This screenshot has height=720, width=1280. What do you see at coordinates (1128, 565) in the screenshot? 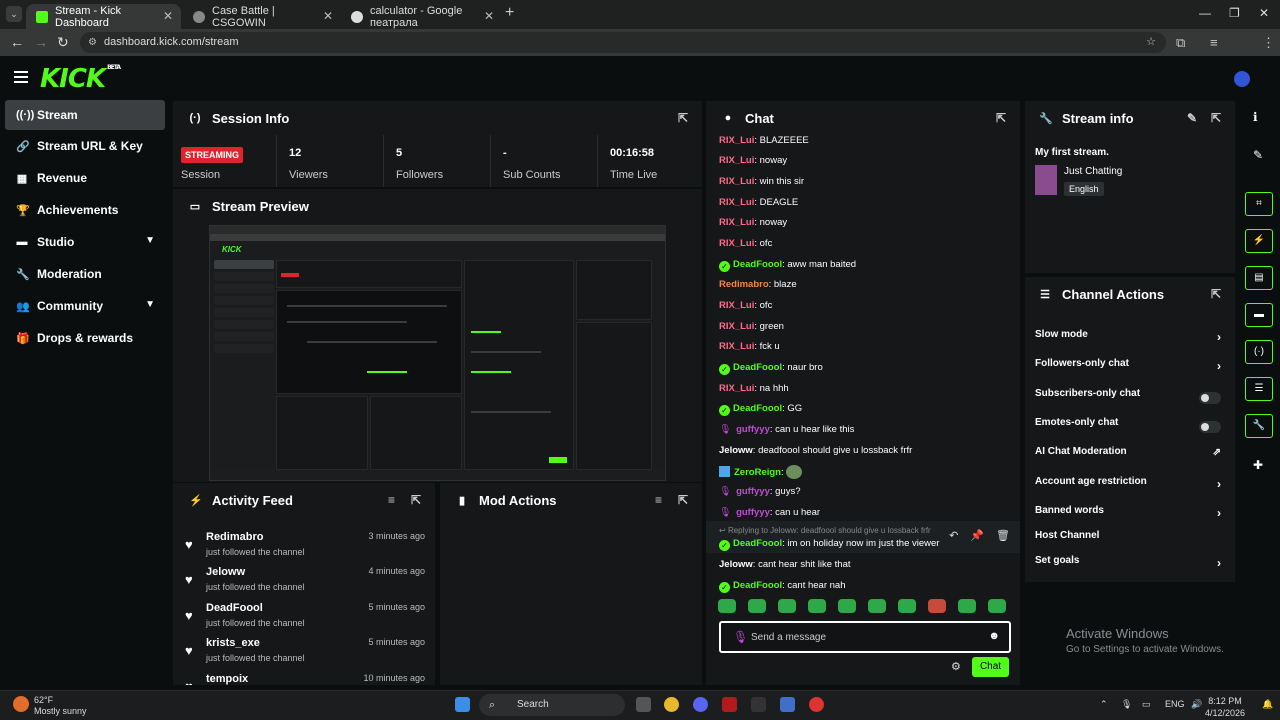
I see `action-set-goals: Set goals ›` at bounding box center [1128, 565].